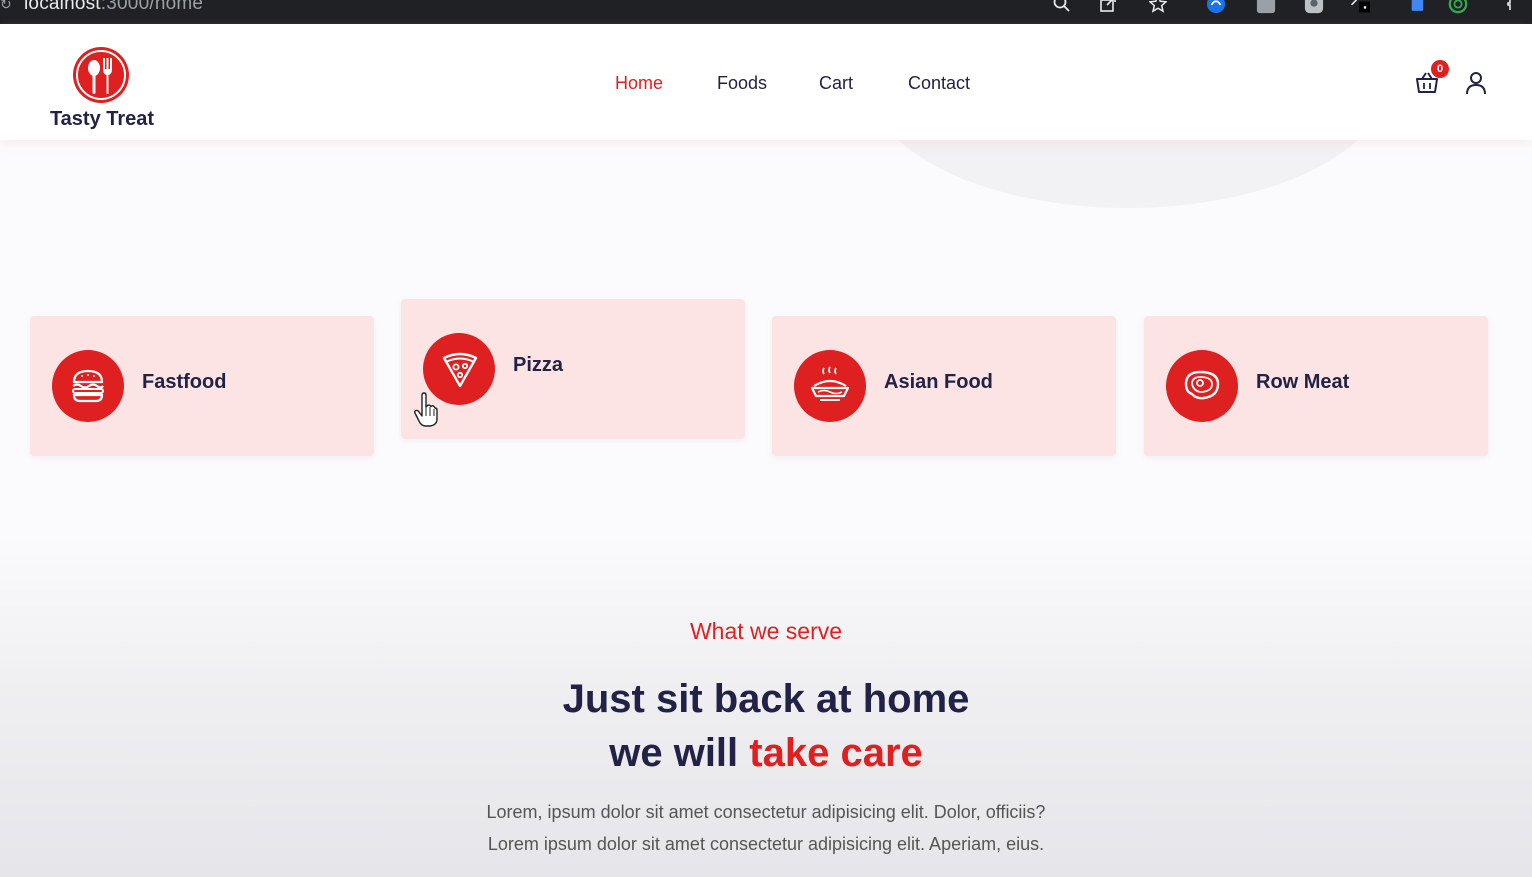  Describe the element at coordinates (766, 699) in the screenshot. I see `headline-line-1: Just sit back at home` at that location.